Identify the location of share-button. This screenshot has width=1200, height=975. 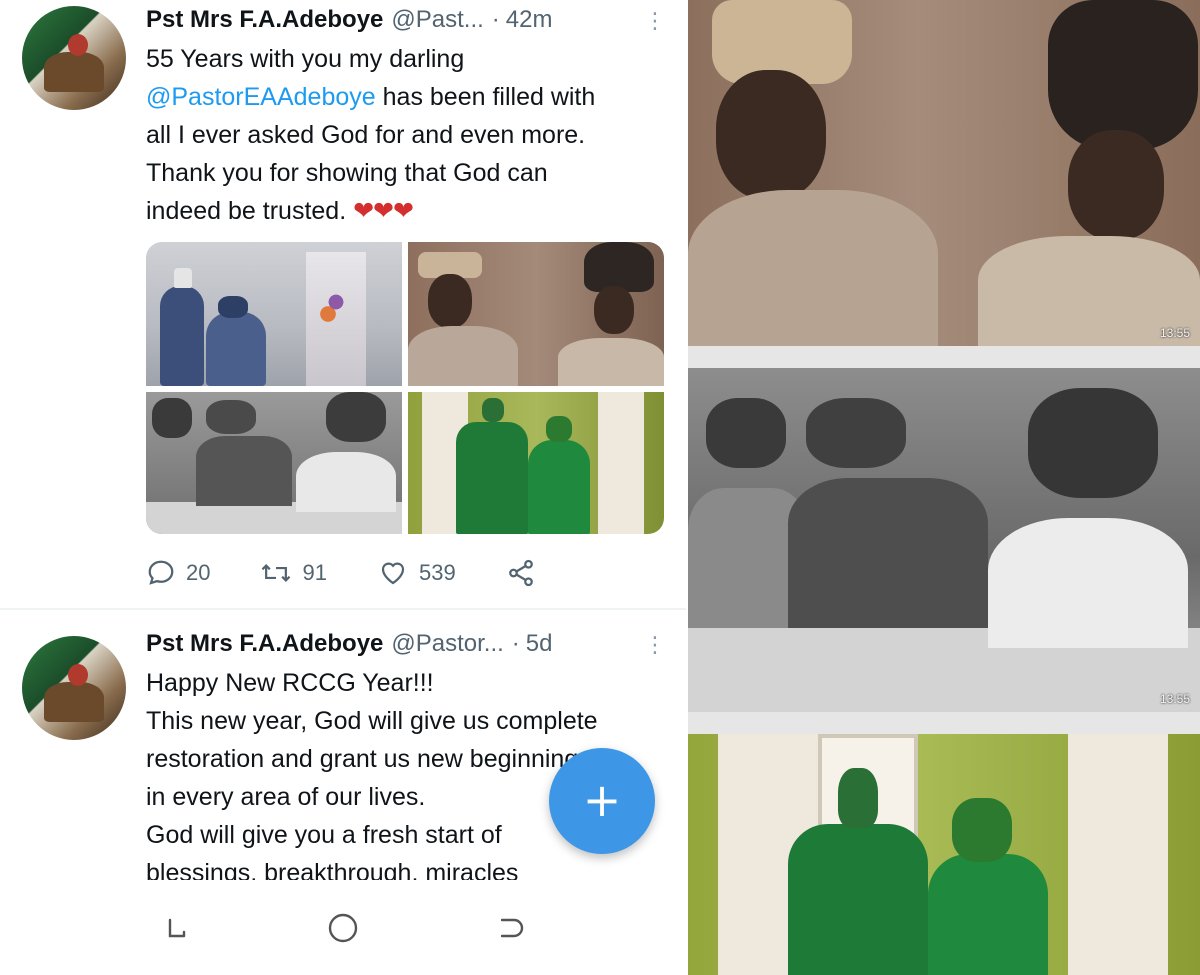
(526, 573).